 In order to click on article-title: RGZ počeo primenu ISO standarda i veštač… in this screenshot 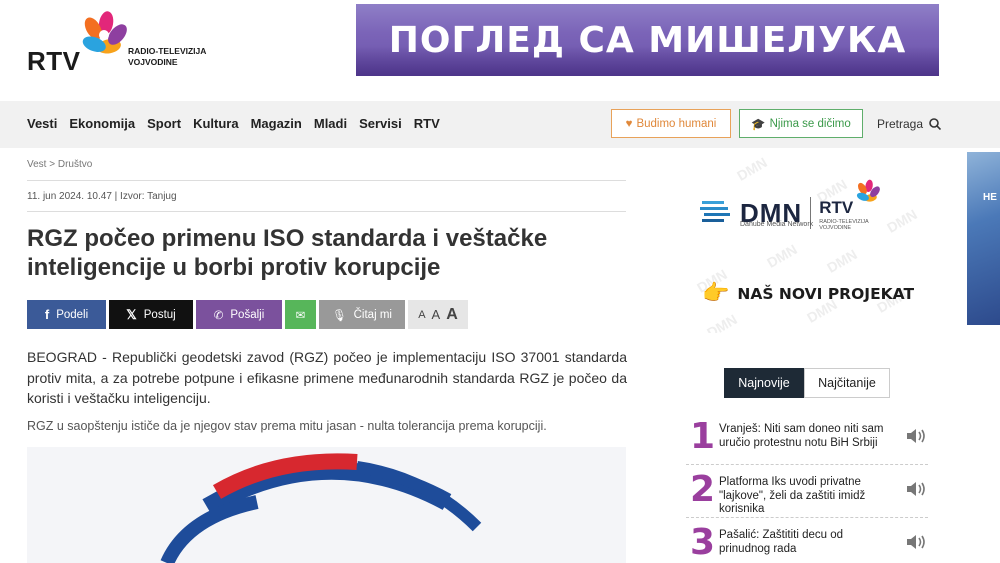, I will do `click(287, 253)`.